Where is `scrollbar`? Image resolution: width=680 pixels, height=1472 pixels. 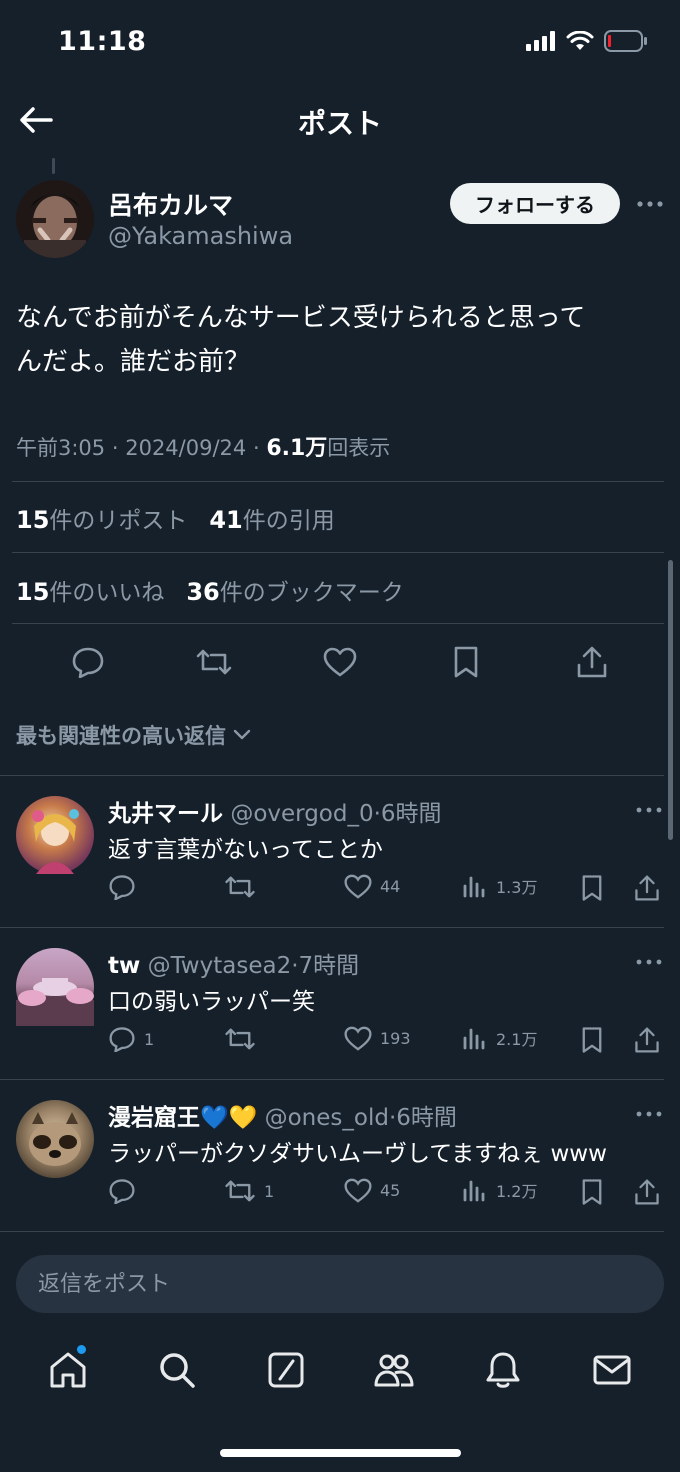 scrollbar is located at coordinates (670, 700).